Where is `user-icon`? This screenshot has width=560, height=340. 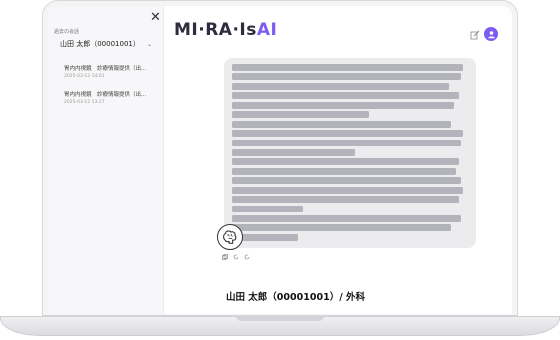 user-icon is located at coordinates (491, 34).